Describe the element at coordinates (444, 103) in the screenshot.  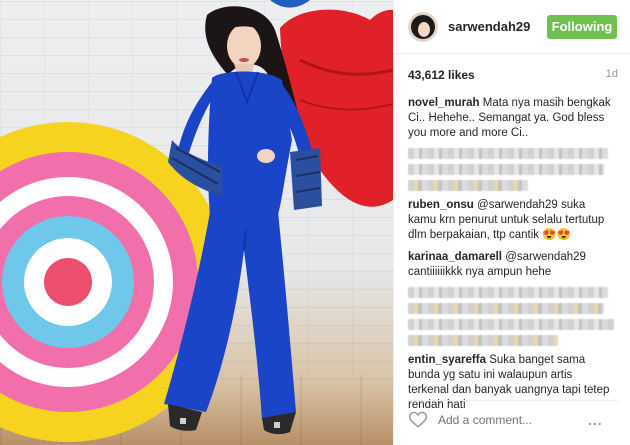
I see `comment-username: novel_murah` at that location.